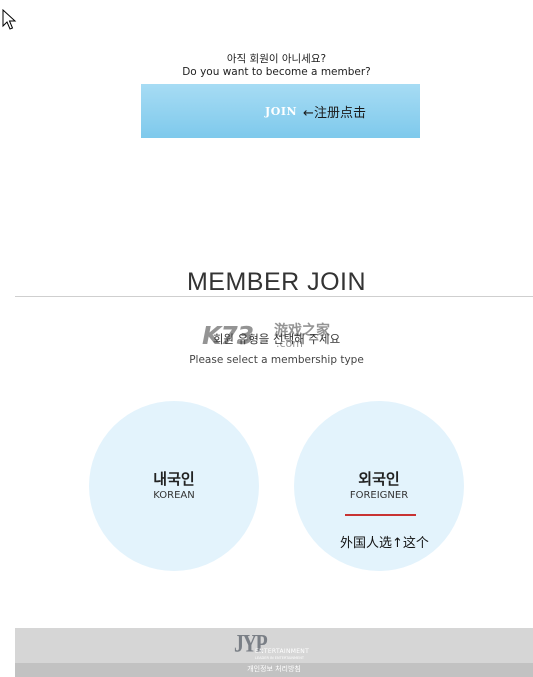 The width and height of the screenshot is (533, 677). Describe the element at coordinates (280, 658) in the screenshot. I see `jyp-logo-tagline: LEADER IN ENTERTAINMENT` at that location.